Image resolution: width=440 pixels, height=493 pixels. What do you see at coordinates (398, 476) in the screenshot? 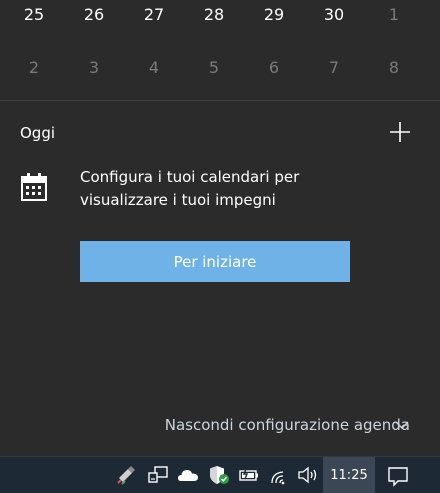
I see `action-center-icon` at bounding box center [398, 476].